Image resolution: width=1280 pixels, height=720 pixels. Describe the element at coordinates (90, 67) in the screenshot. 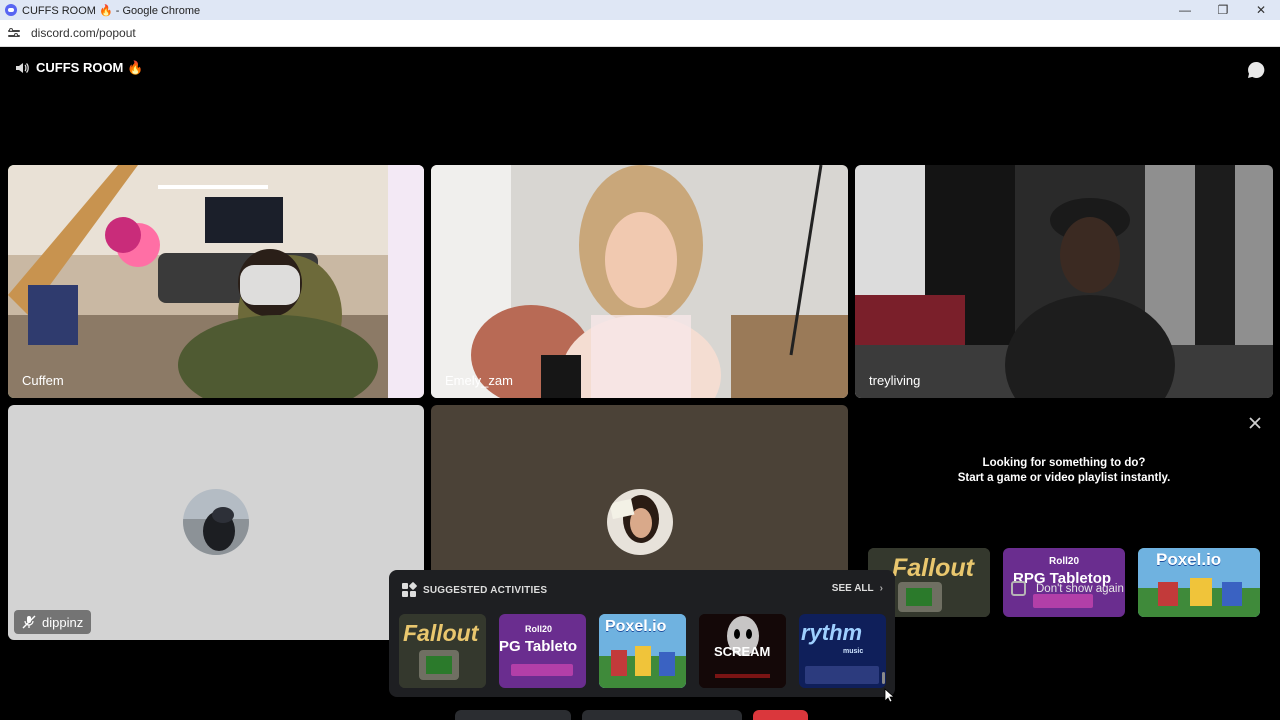

I see `room-name: CUFFS ROOM 🔥` at that location.